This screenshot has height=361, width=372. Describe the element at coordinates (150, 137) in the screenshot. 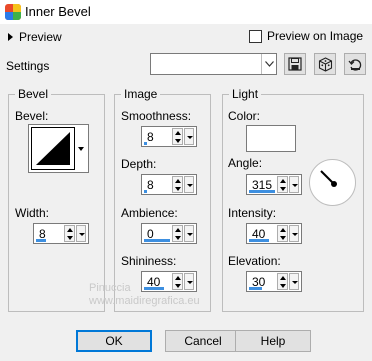

I see `smoothness-value: 8` at that location.